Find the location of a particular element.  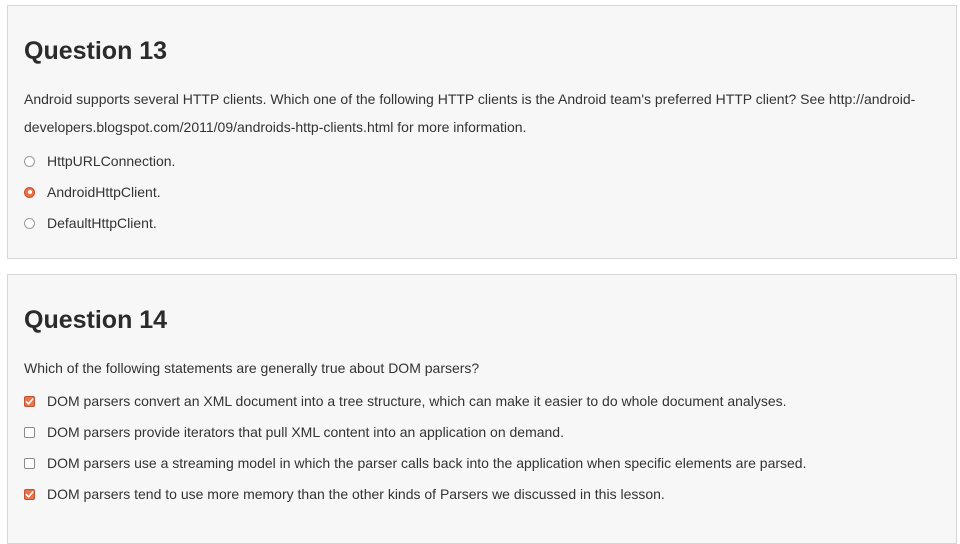

option-label: DefaultHttpClient. is located at coordinates (102, 223).